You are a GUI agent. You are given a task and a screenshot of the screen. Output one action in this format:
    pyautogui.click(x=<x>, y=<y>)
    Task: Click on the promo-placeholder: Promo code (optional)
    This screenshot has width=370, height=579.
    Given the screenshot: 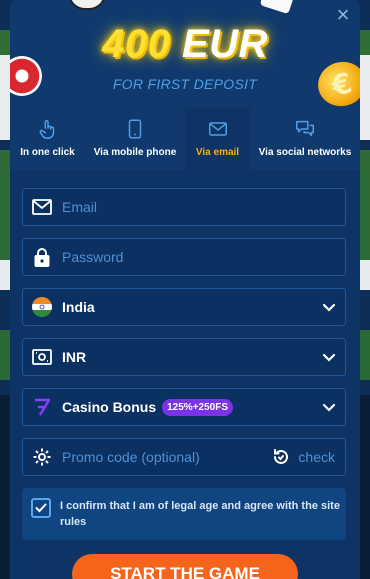 What is the action you would take?
    pyautogui.click(x=131, y=457)
    